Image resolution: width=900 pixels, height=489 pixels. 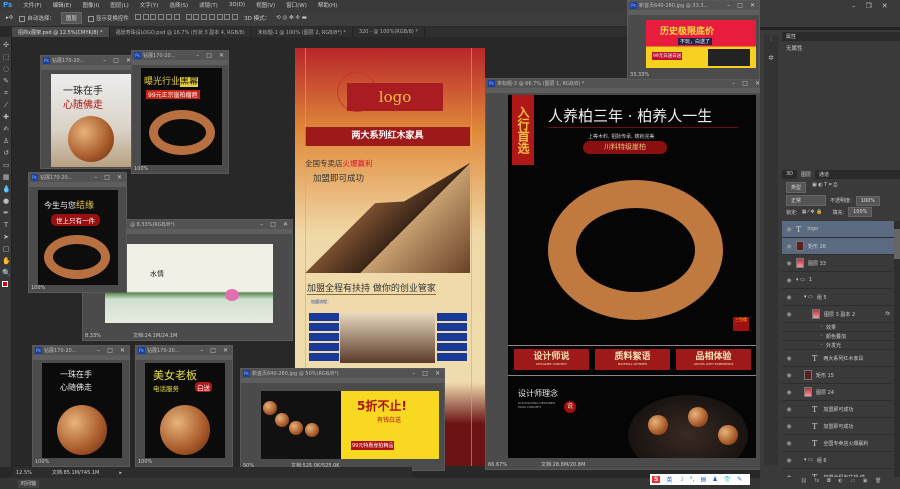 I want to click on menu-image: 图像(I), so click(x=90, y=5).